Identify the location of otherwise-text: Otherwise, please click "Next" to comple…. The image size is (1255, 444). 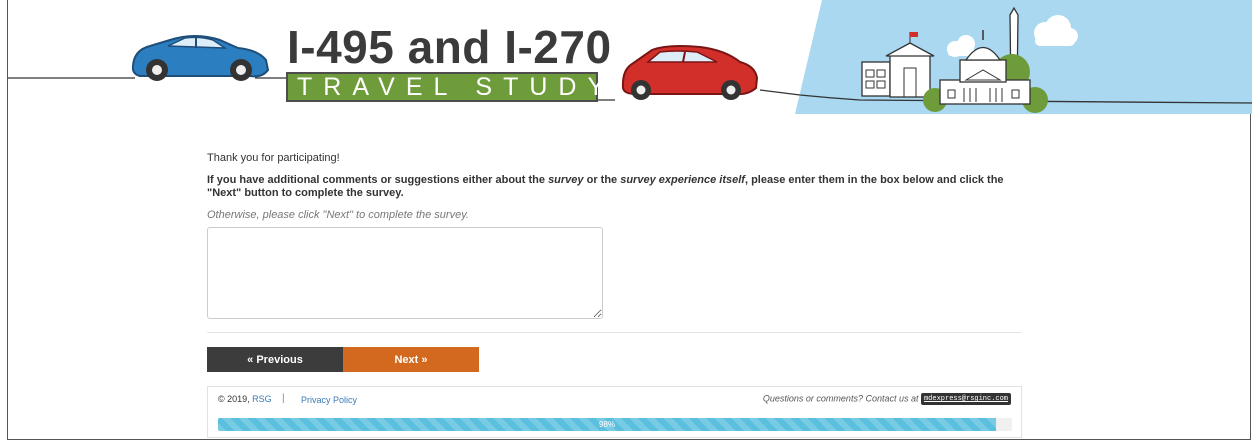
(338, 215).